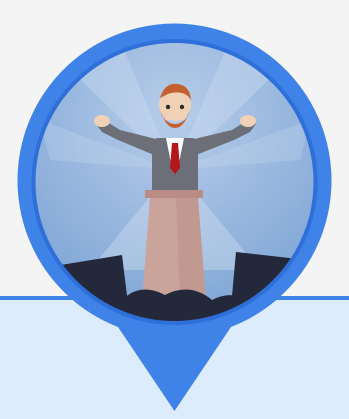  I want to click on podium, so click(174, 245).